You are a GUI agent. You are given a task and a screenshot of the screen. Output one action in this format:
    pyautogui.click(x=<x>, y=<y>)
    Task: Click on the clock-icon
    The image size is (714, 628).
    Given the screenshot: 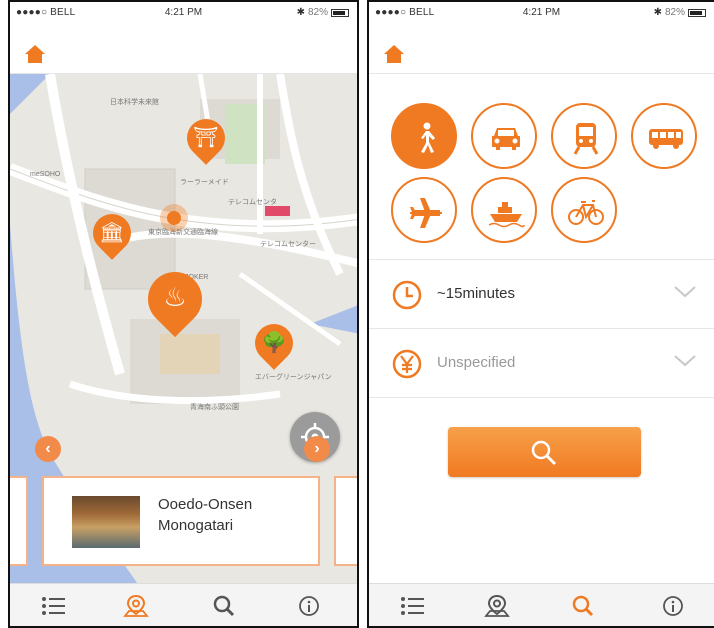 What is the action you would take?
    pyautogui.click(x=407, y=295)
    